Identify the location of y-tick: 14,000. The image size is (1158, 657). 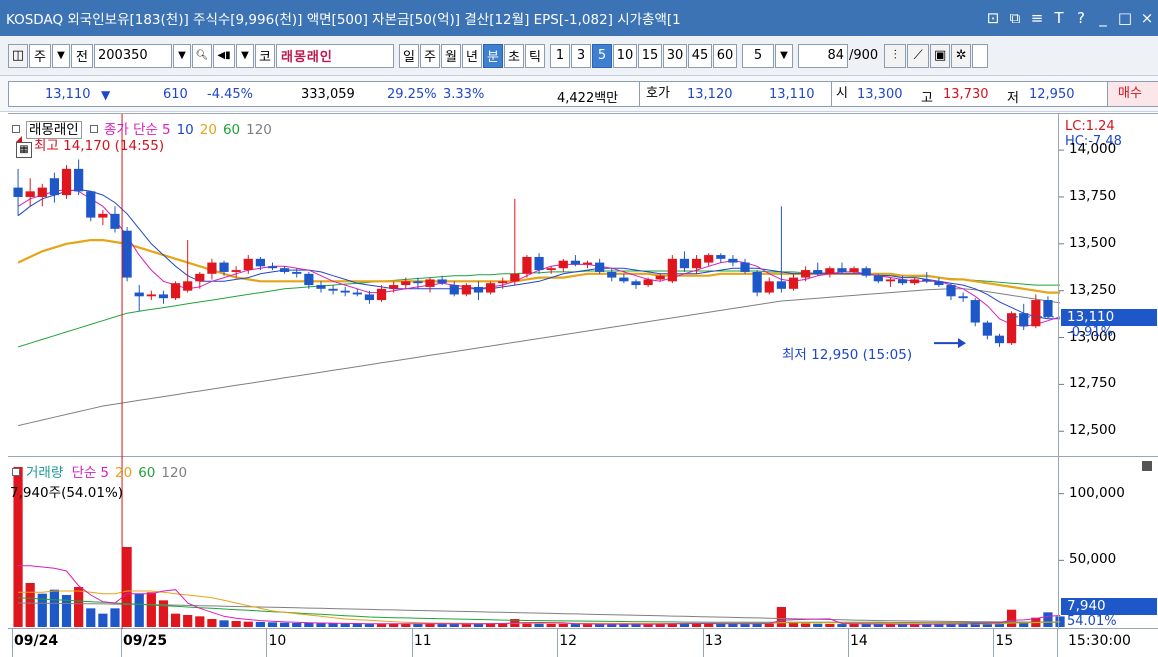
(1093, 149).